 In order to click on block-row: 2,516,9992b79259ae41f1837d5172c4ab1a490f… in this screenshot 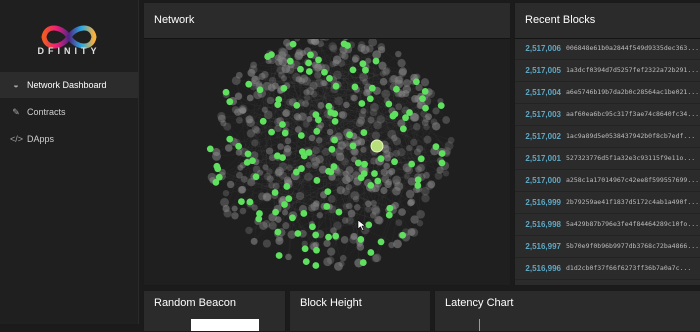, I will do `click(607, 202)`.